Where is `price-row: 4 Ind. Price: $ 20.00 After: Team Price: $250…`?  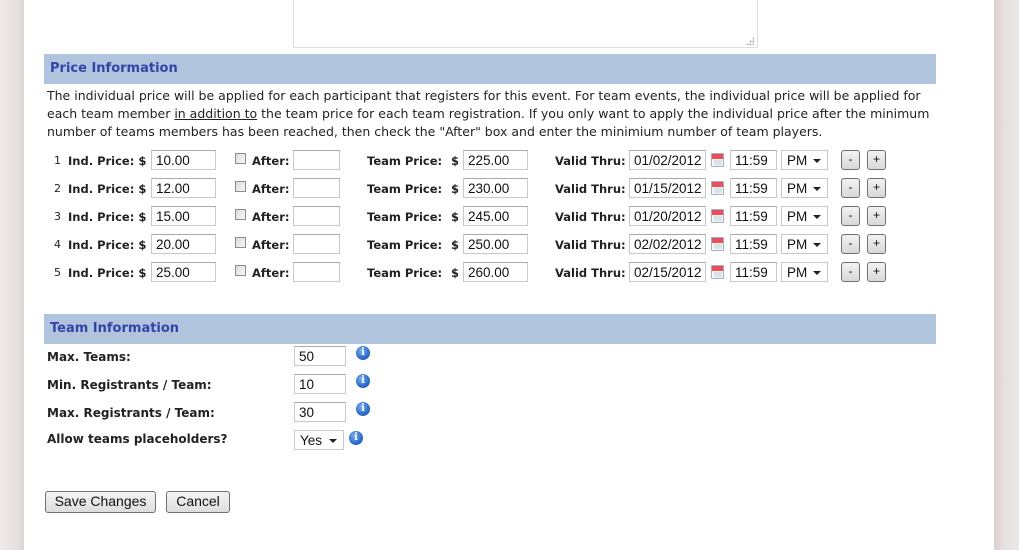
price-row: 4 Ind. Price: $ 20.00 After: Team Price: $250… is located at coordinates (464, 245).